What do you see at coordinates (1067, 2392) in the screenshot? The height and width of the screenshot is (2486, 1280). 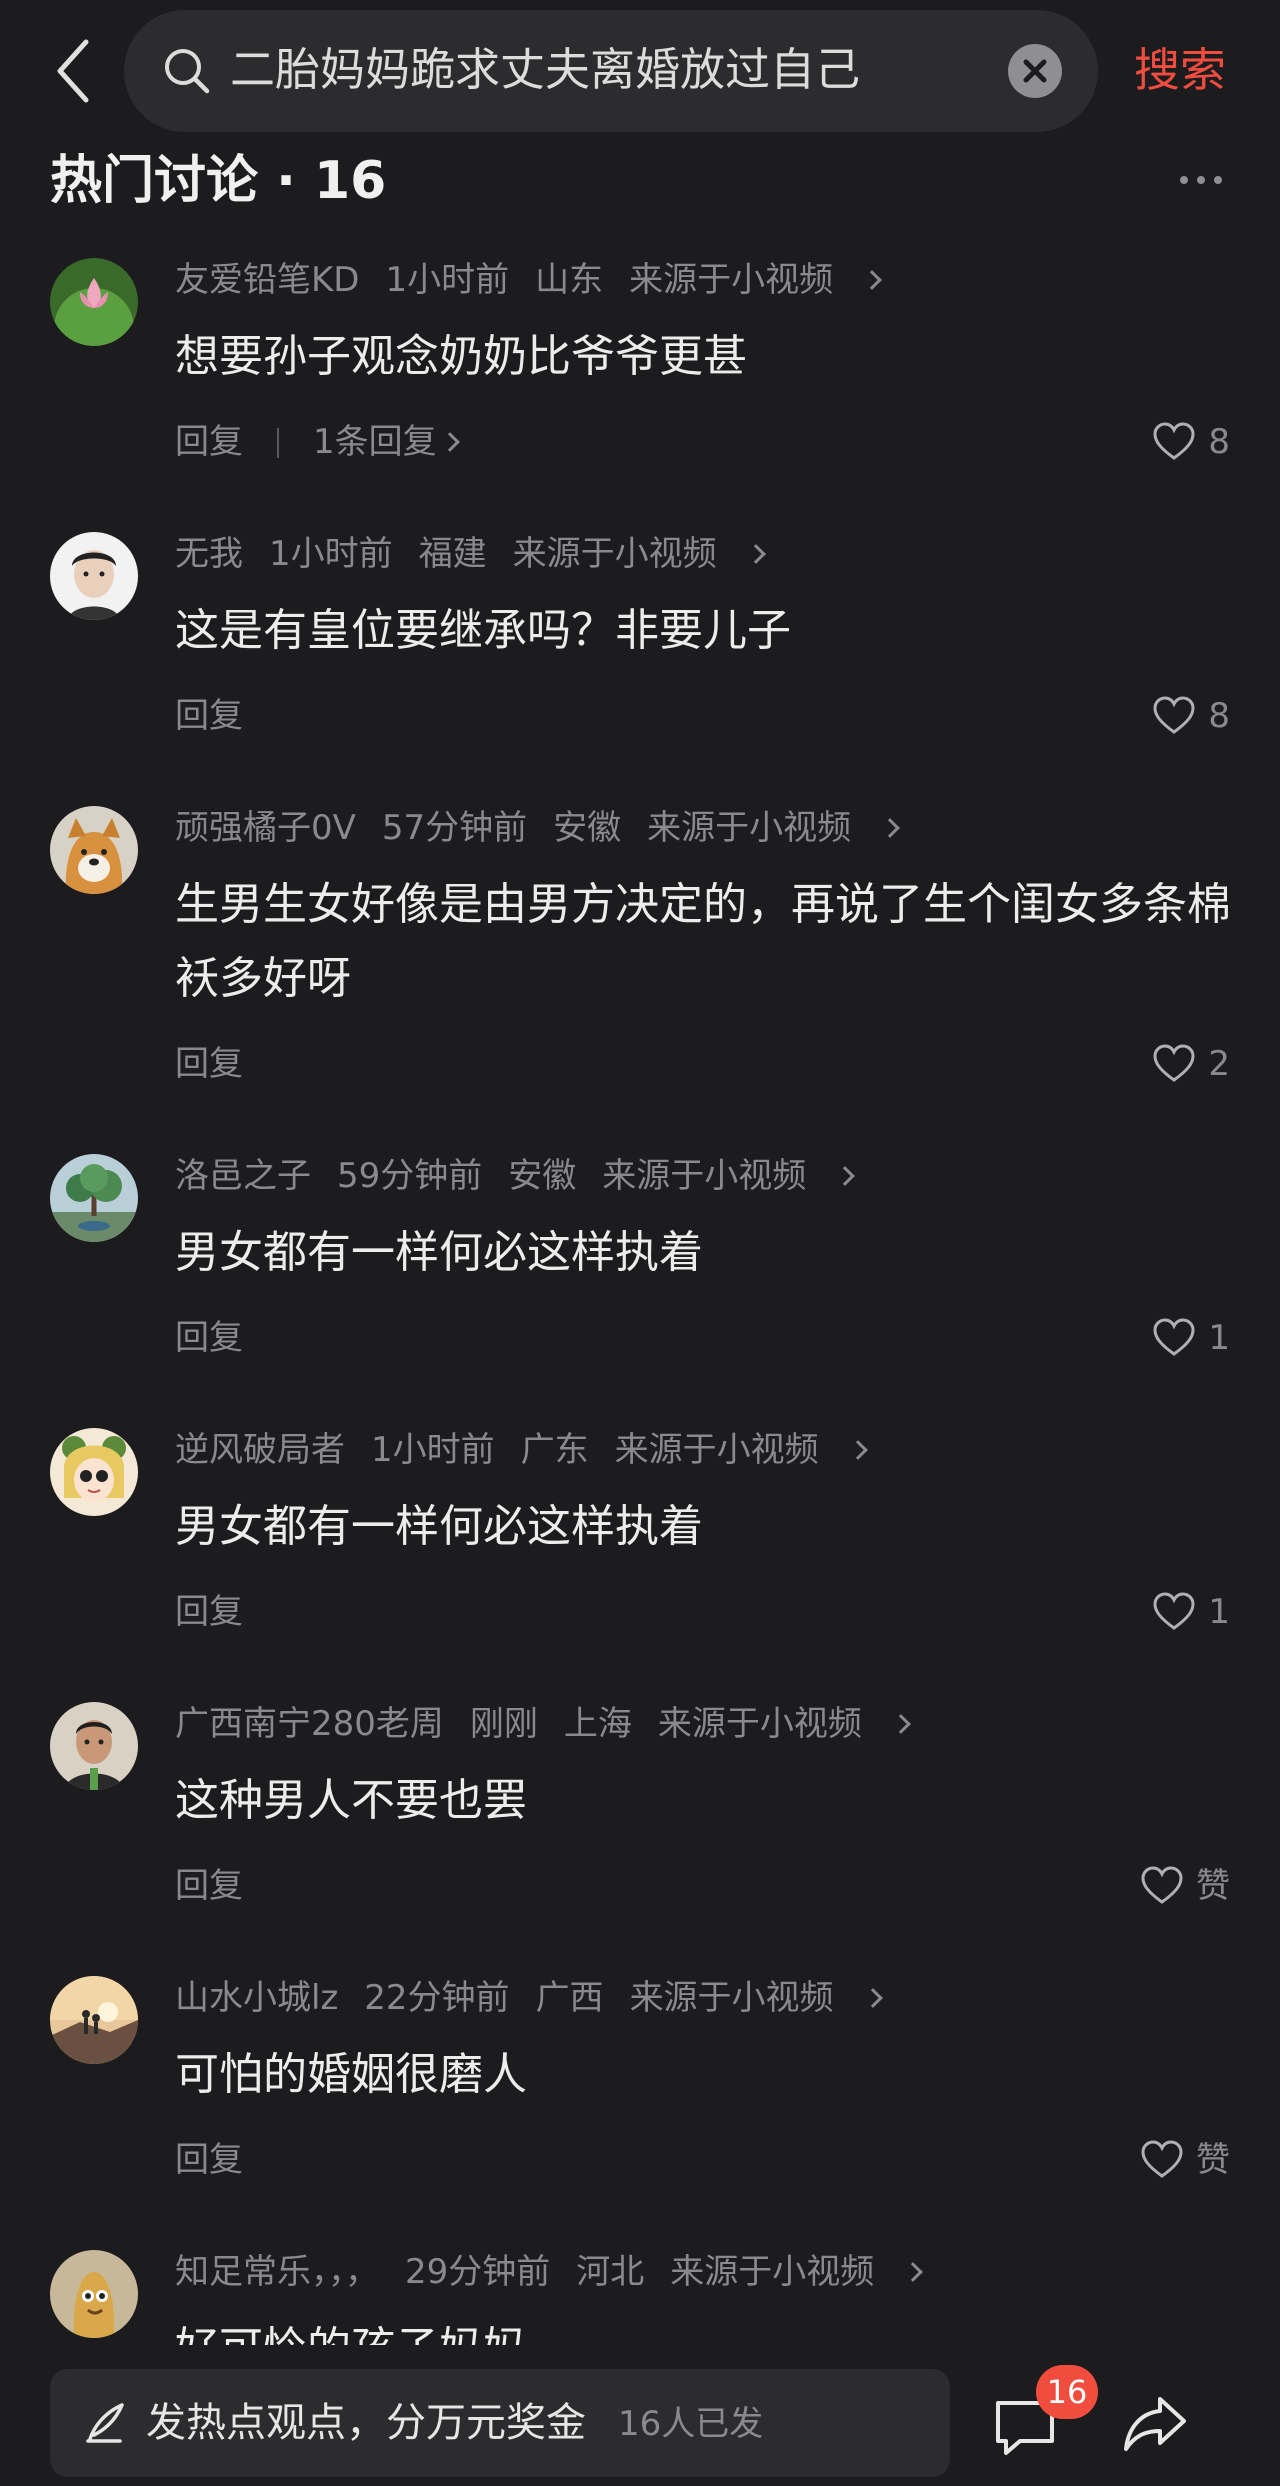 I see `comment-count-badge: 16` at bounding box center [1067, 2392].